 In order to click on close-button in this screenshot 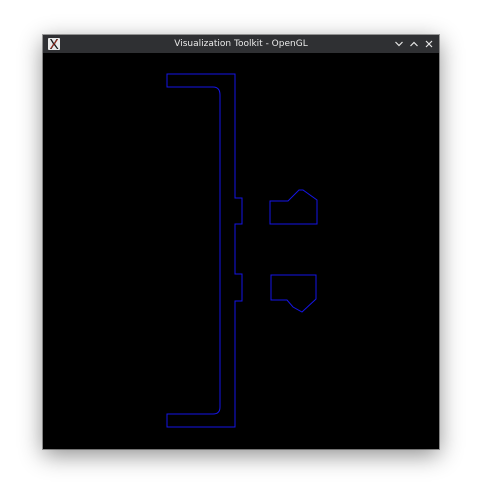, I will do `click(429, 44)`.